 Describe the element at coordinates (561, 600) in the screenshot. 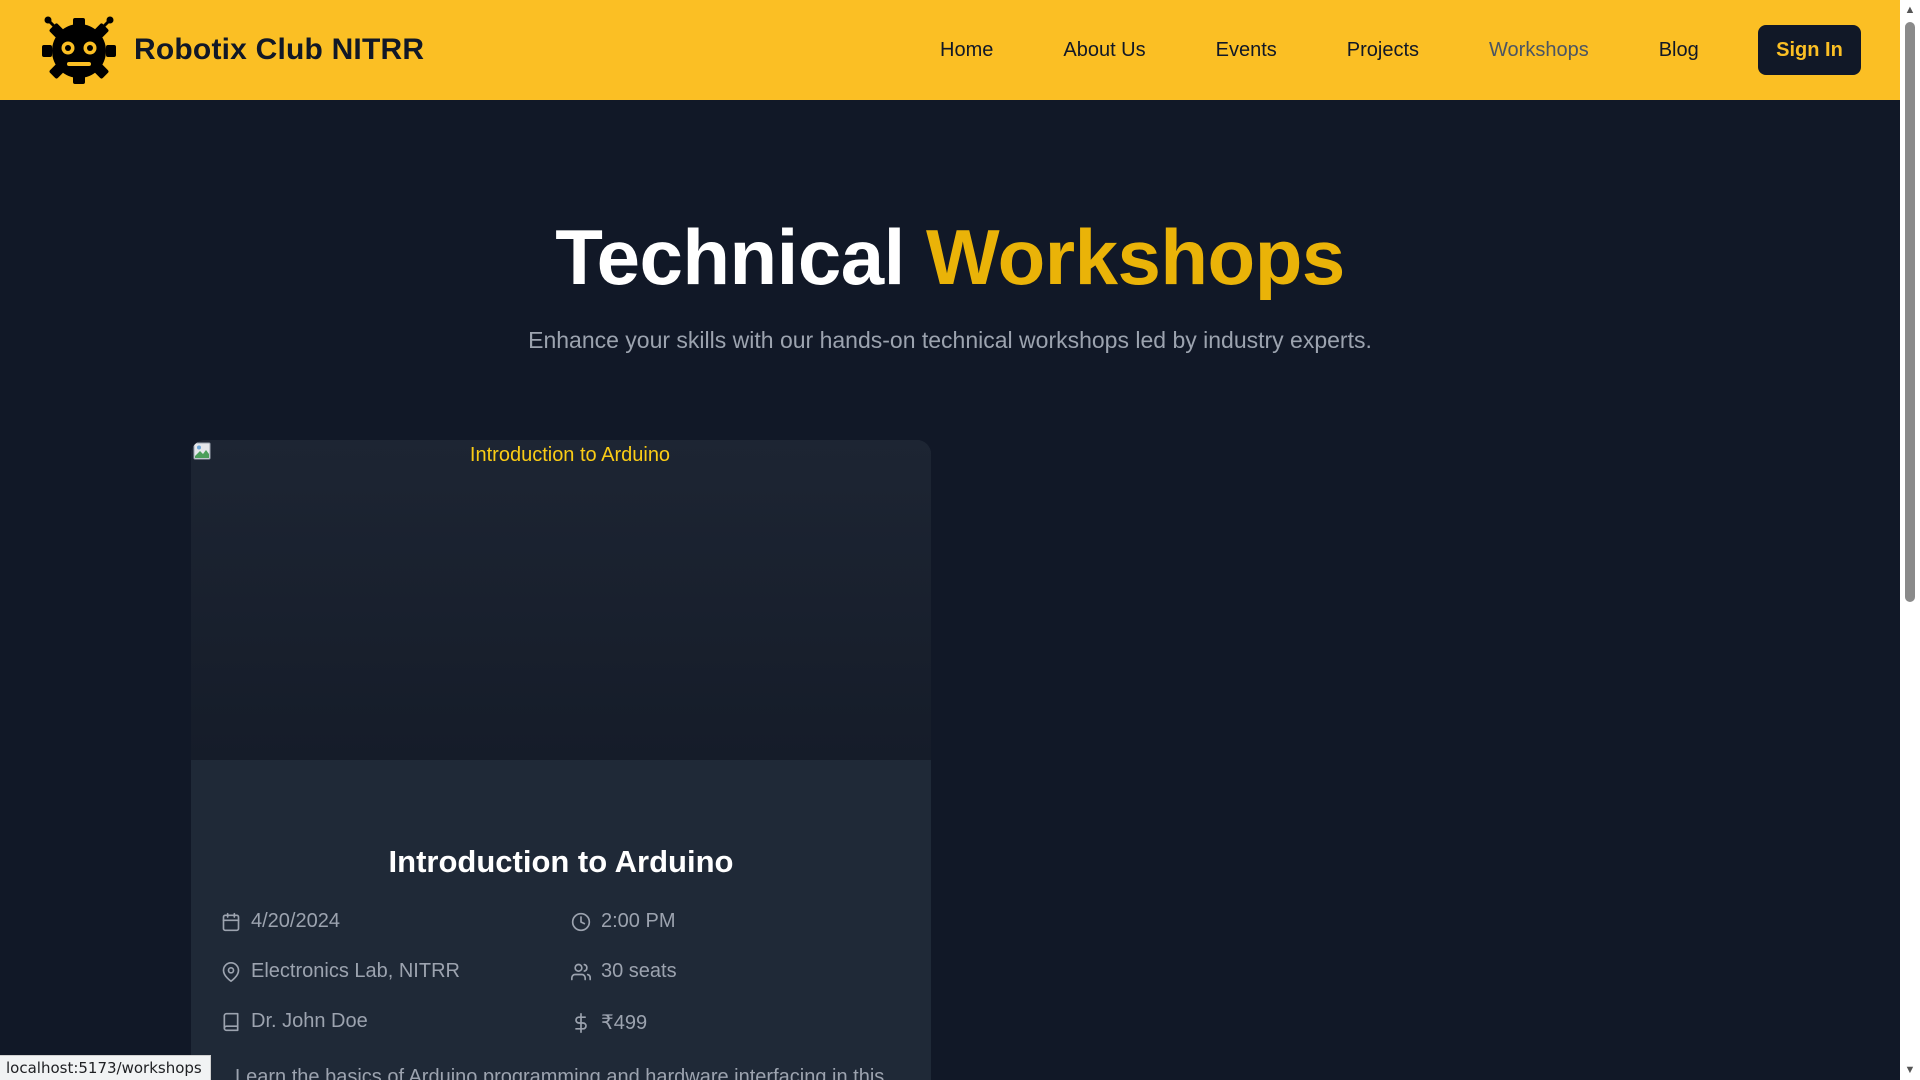

I see `workshop-image: Introduction to Arduino` at that location.